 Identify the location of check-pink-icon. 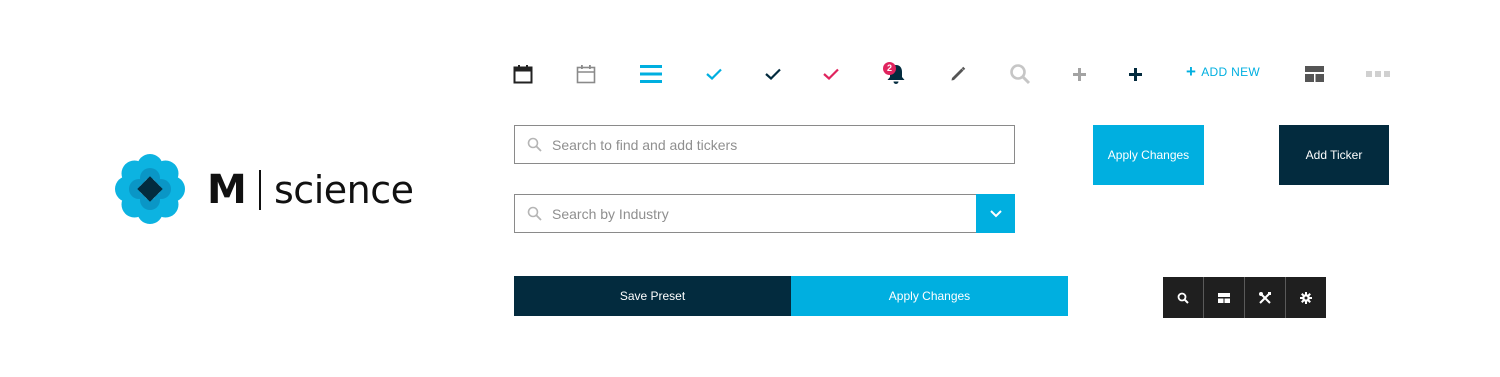
(831, 74).